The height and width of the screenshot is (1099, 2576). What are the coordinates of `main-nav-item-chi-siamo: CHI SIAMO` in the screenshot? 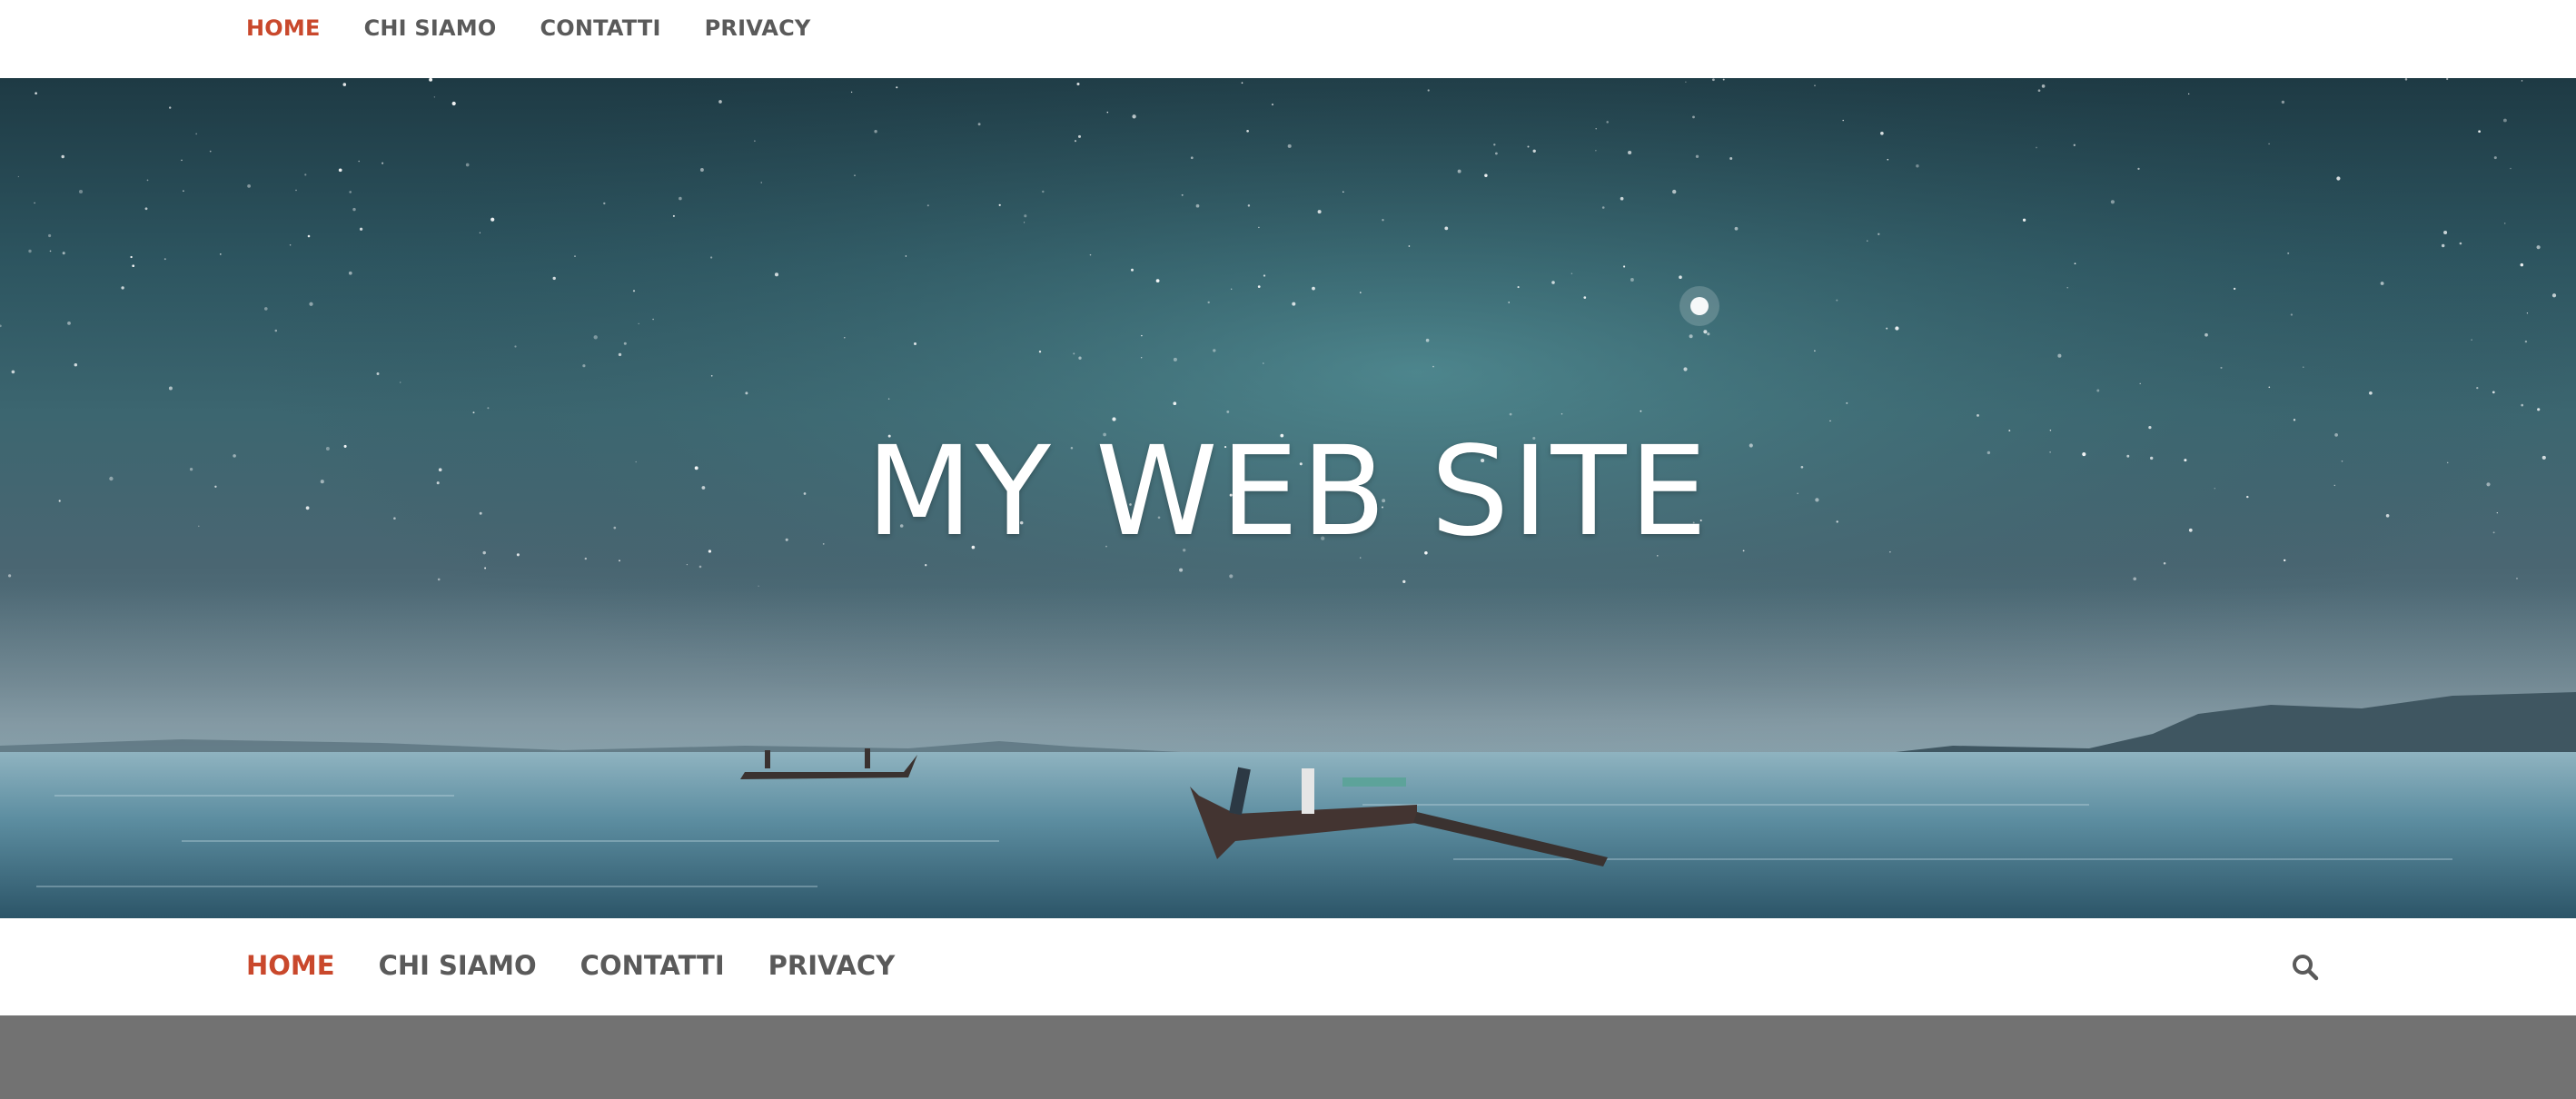 It's located at (458, 965).